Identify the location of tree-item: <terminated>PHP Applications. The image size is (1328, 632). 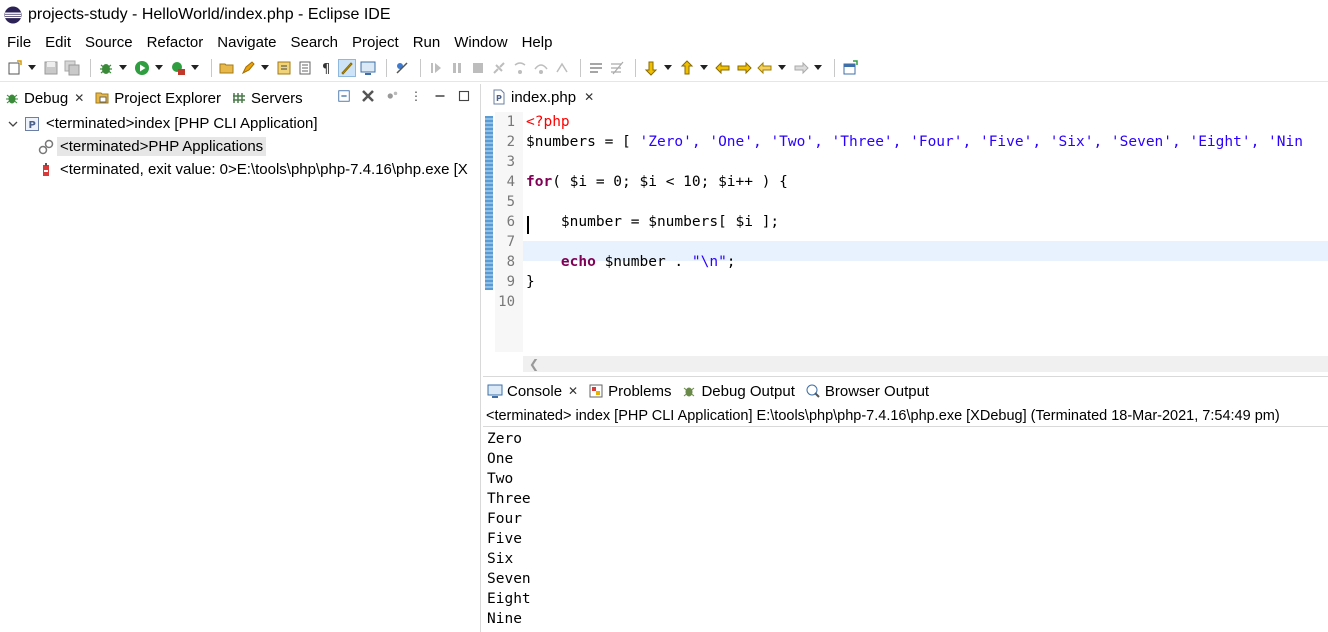
(240, 146).